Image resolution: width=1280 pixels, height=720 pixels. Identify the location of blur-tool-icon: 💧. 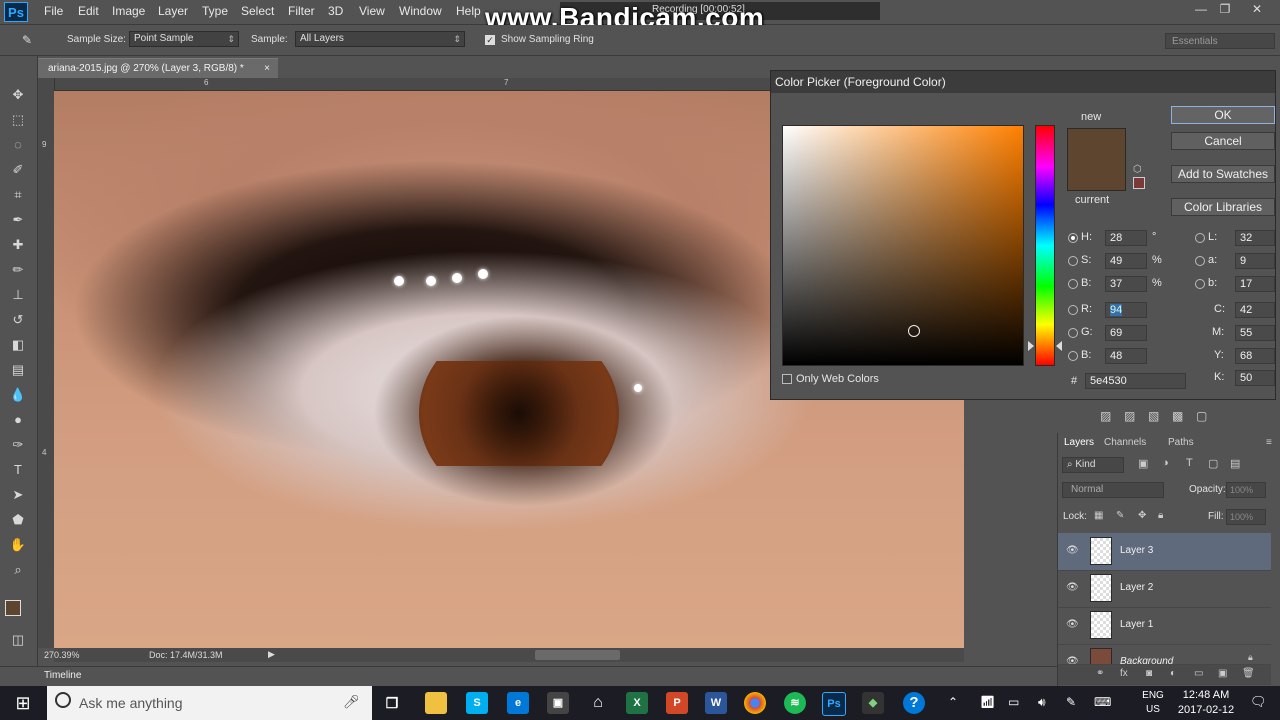
(18, 395).